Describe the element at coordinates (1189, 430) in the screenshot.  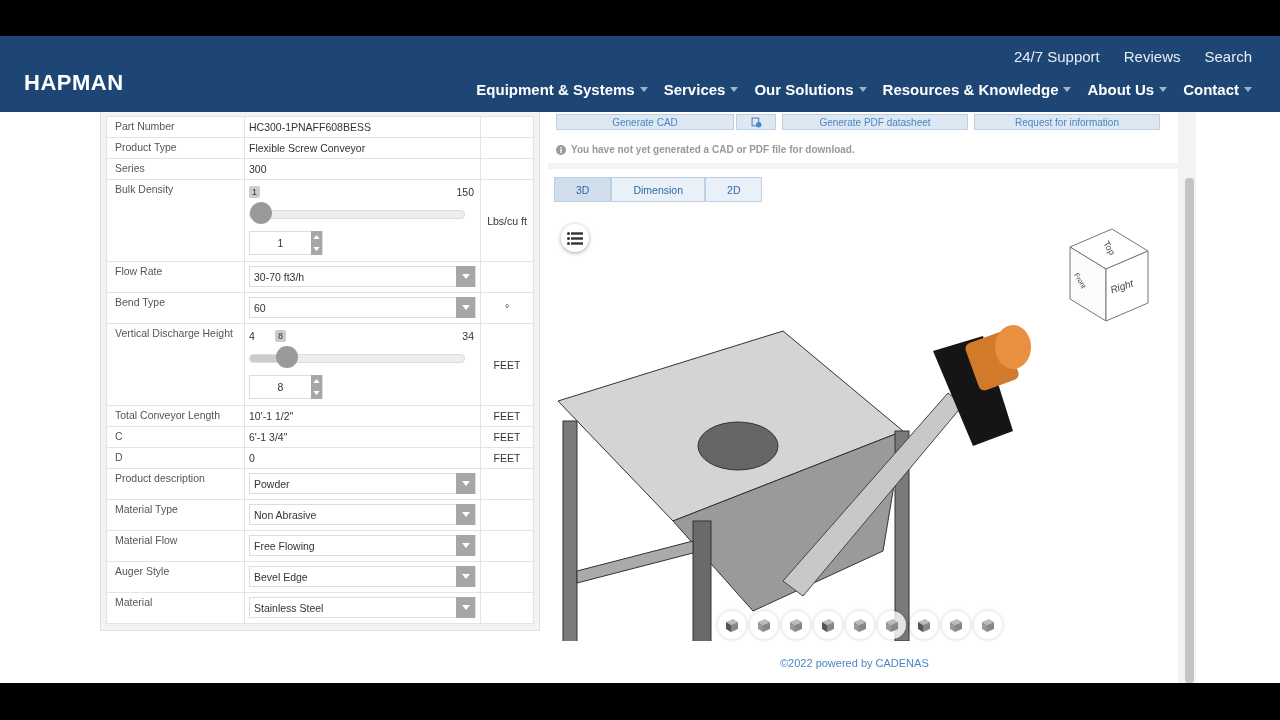
I see `scrollbar` at that location.